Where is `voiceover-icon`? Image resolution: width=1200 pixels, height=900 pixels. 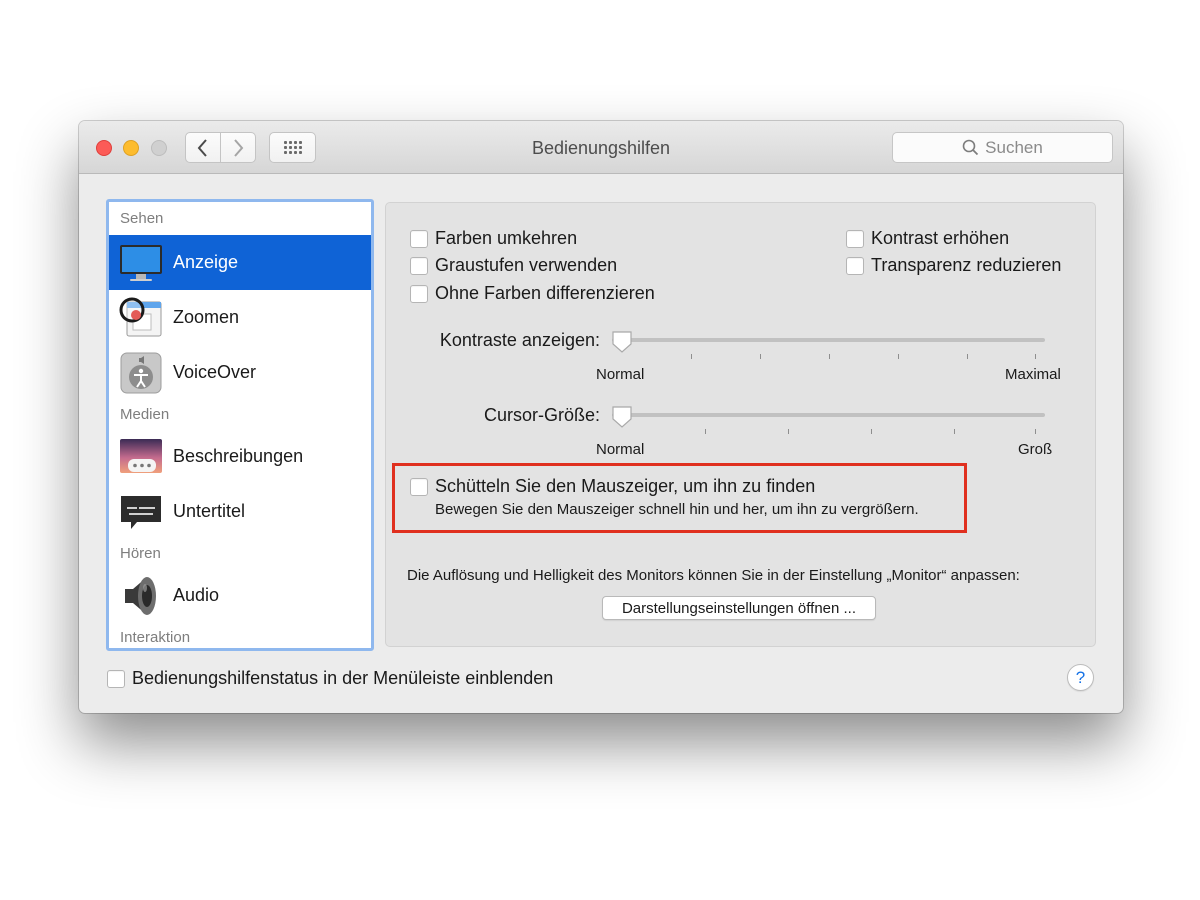 voiceover-icon is located at coordinates (141, 373).